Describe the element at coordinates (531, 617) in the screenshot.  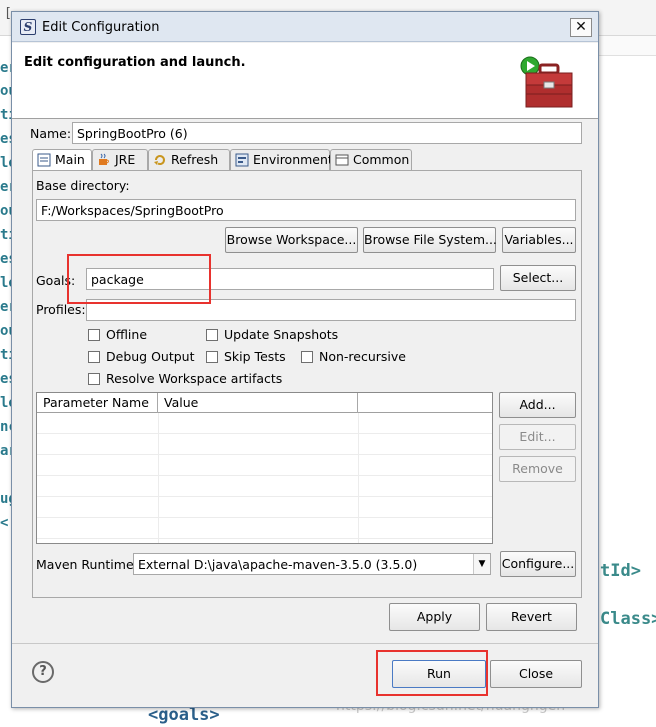
I see `revert-button: Revert` at that location.